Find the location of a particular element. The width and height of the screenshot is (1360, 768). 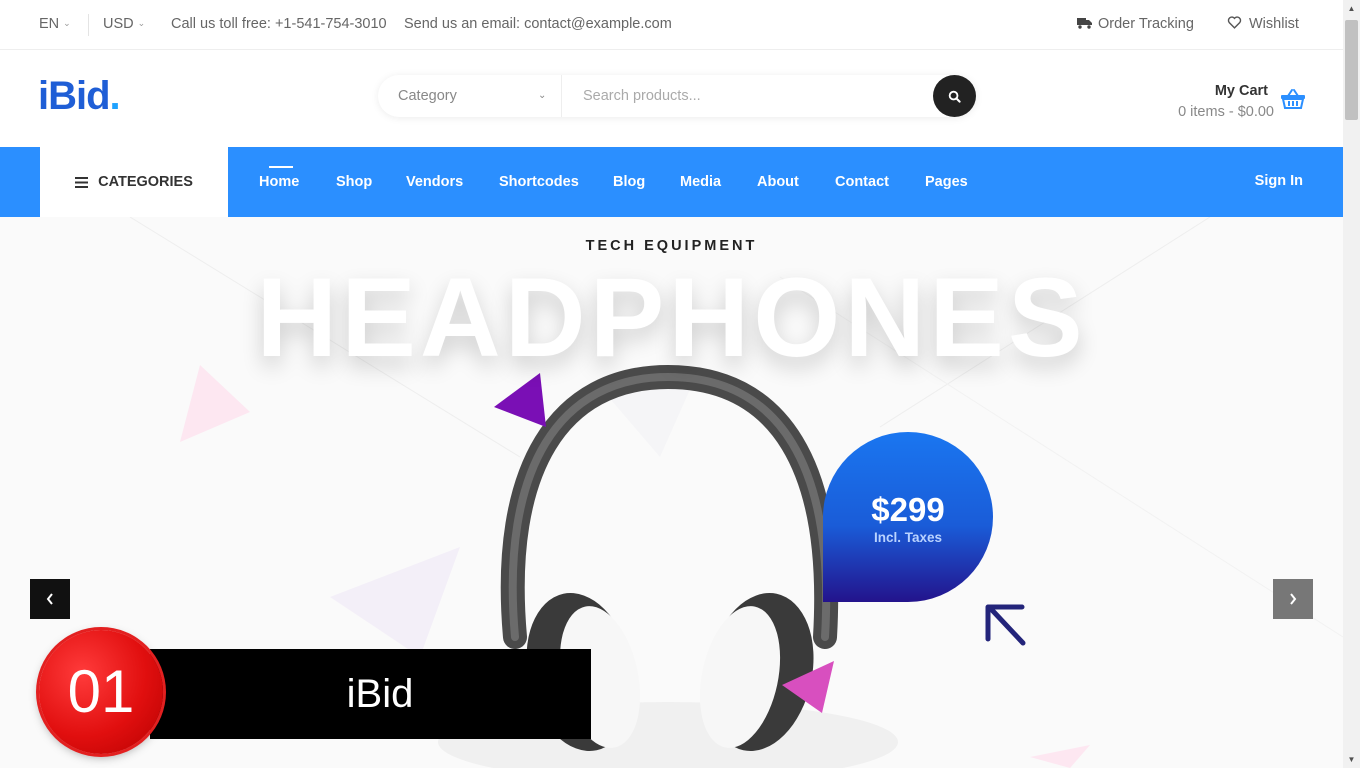

price-value: $299 is located at coordinates (908, 509).